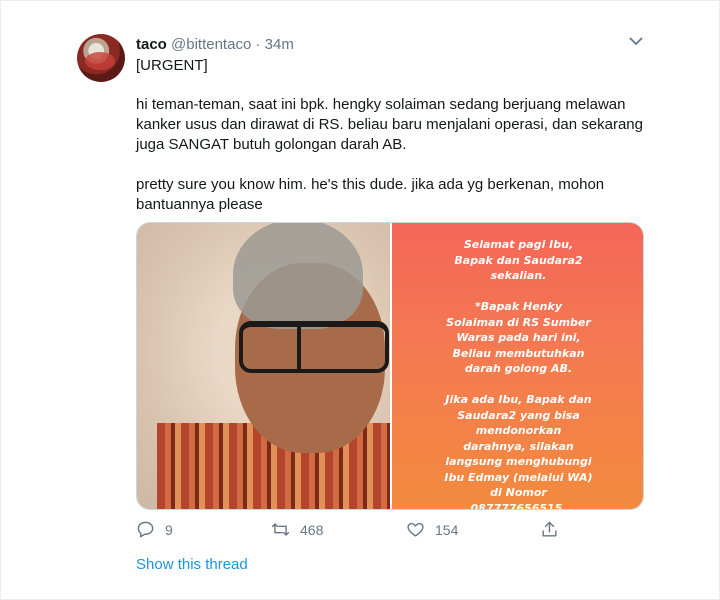 This screenshot has height=600, width=720. I want to click on avatar, so click(101, 58).